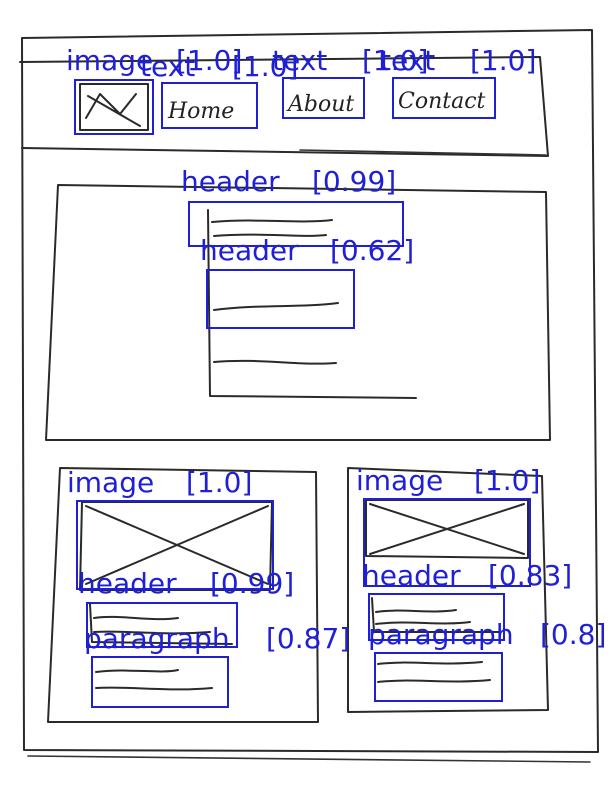 The width and height of the screenshot is (614, 792). I want to click on svg-text: [0.8], so click(573, 634).